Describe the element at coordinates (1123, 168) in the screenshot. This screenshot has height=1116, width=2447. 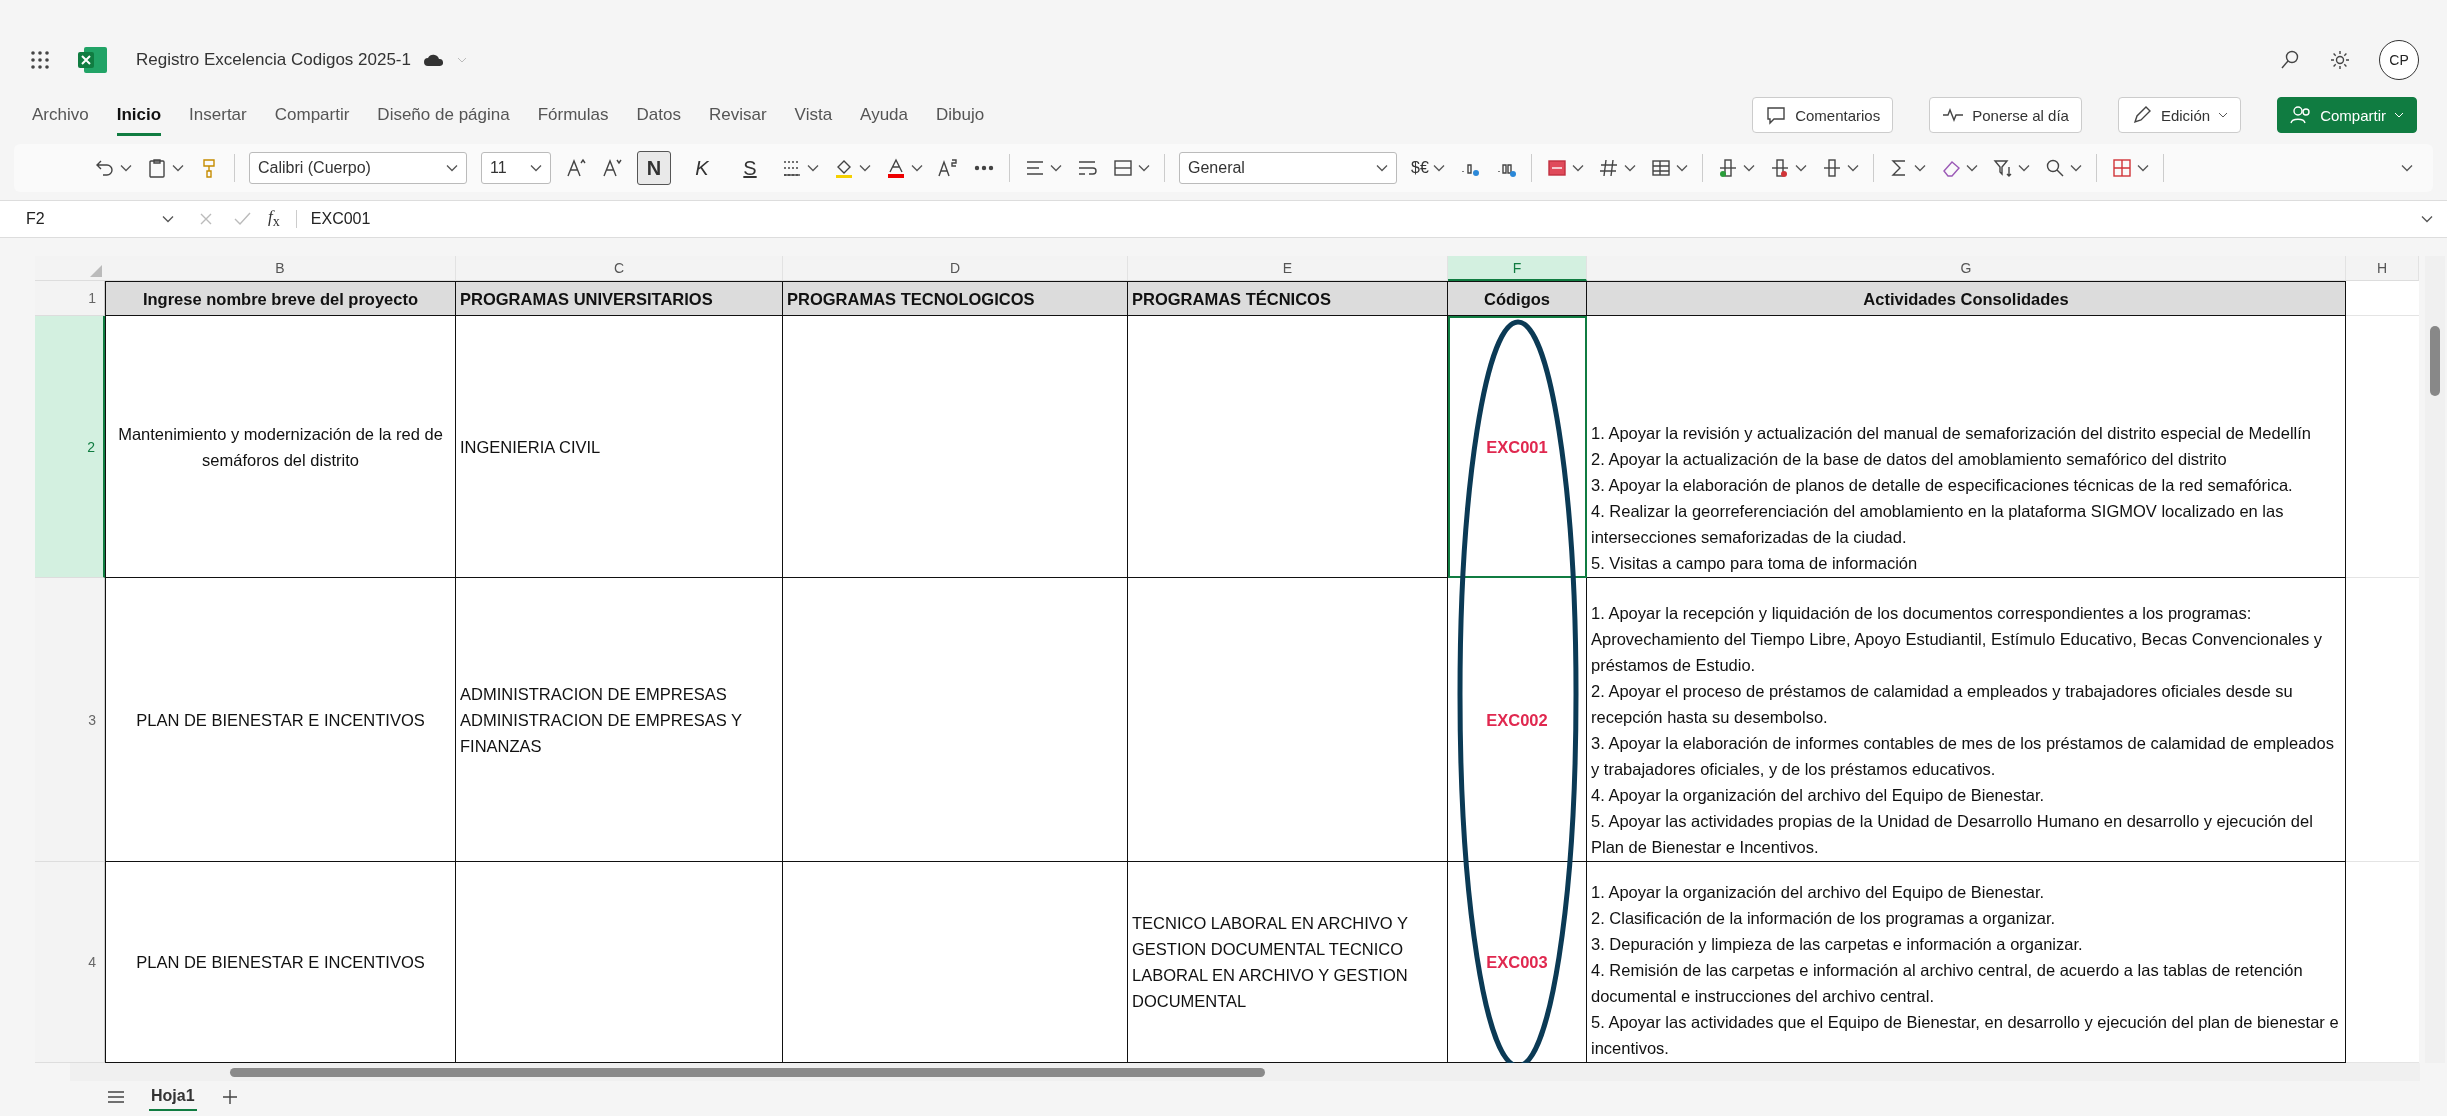
I see `merge-cells-icon` at that location.